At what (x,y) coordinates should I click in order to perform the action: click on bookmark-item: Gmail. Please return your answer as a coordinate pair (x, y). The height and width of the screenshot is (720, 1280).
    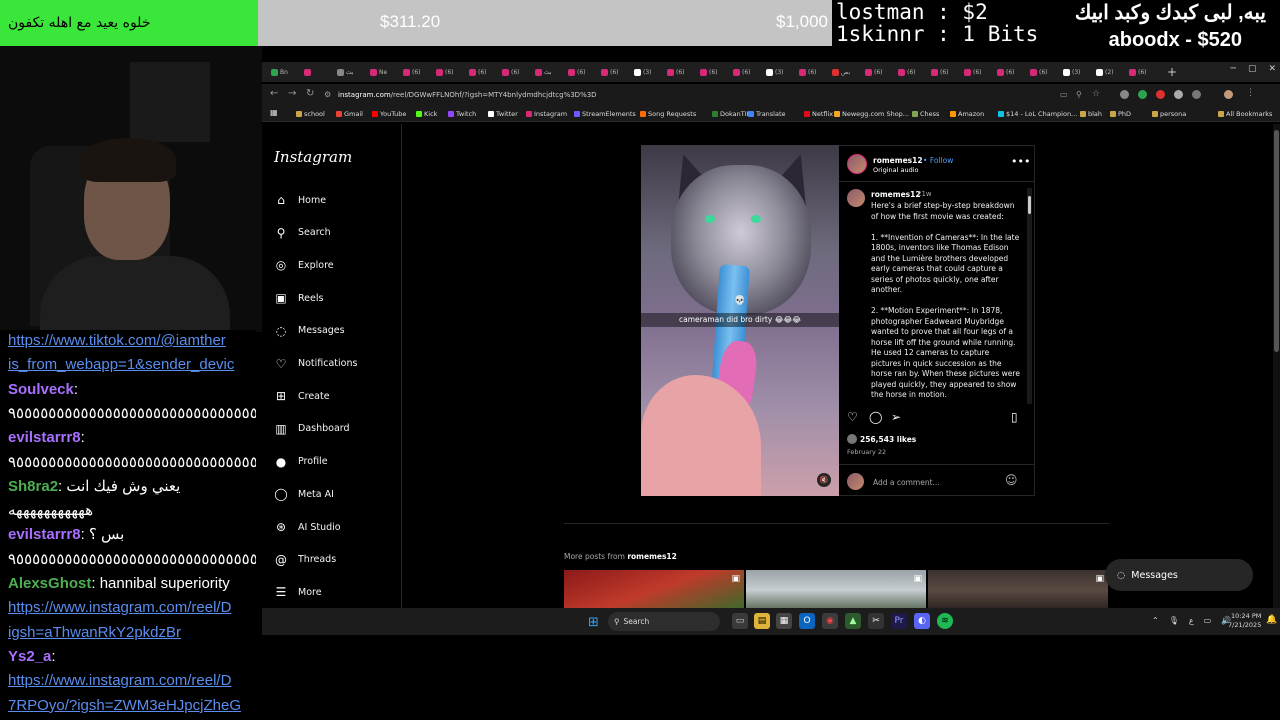
    Looking at the image, I should click on (349, 114).